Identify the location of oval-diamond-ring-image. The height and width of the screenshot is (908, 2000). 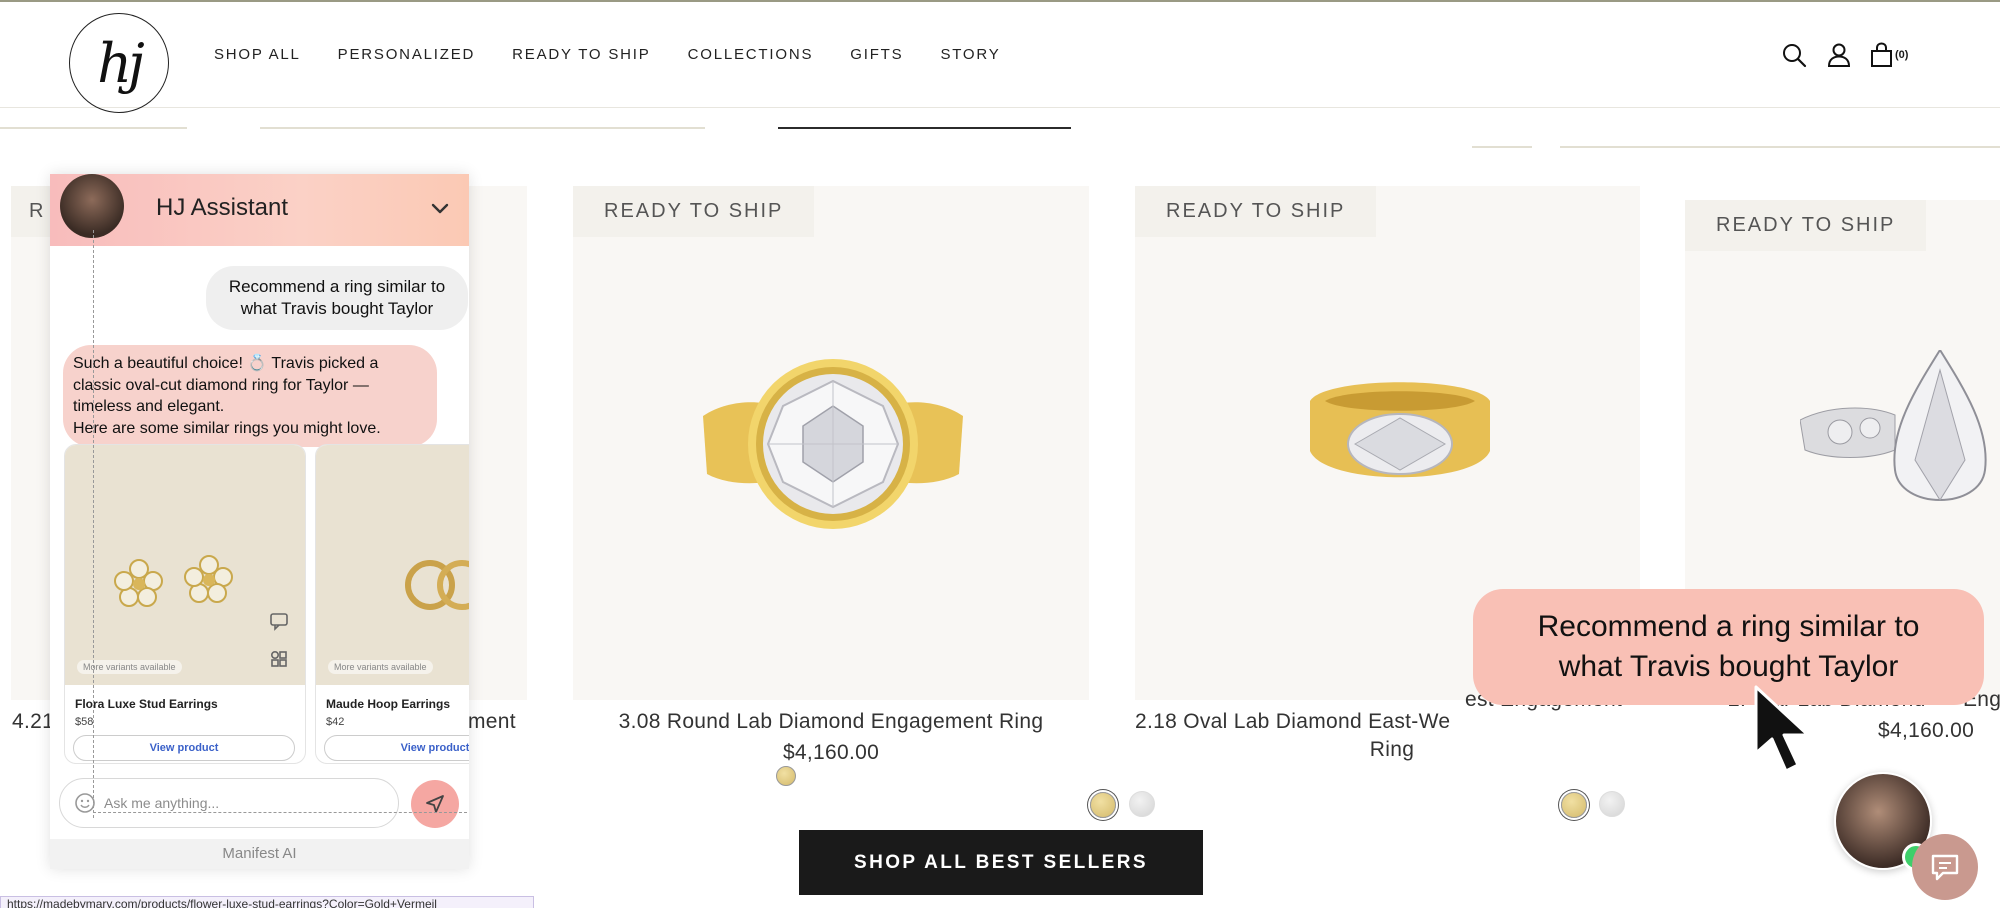
(1400, 430).